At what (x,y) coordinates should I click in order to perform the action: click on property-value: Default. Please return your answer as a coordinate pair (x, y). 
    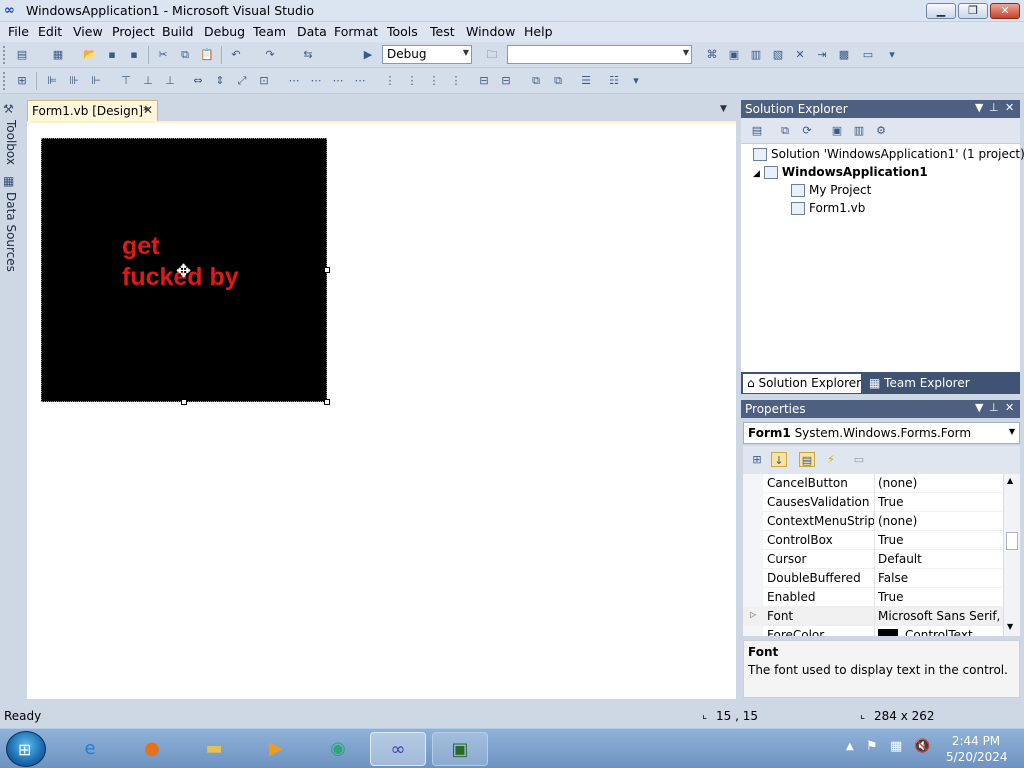
    Looking at the image, I should click on (940, 559).